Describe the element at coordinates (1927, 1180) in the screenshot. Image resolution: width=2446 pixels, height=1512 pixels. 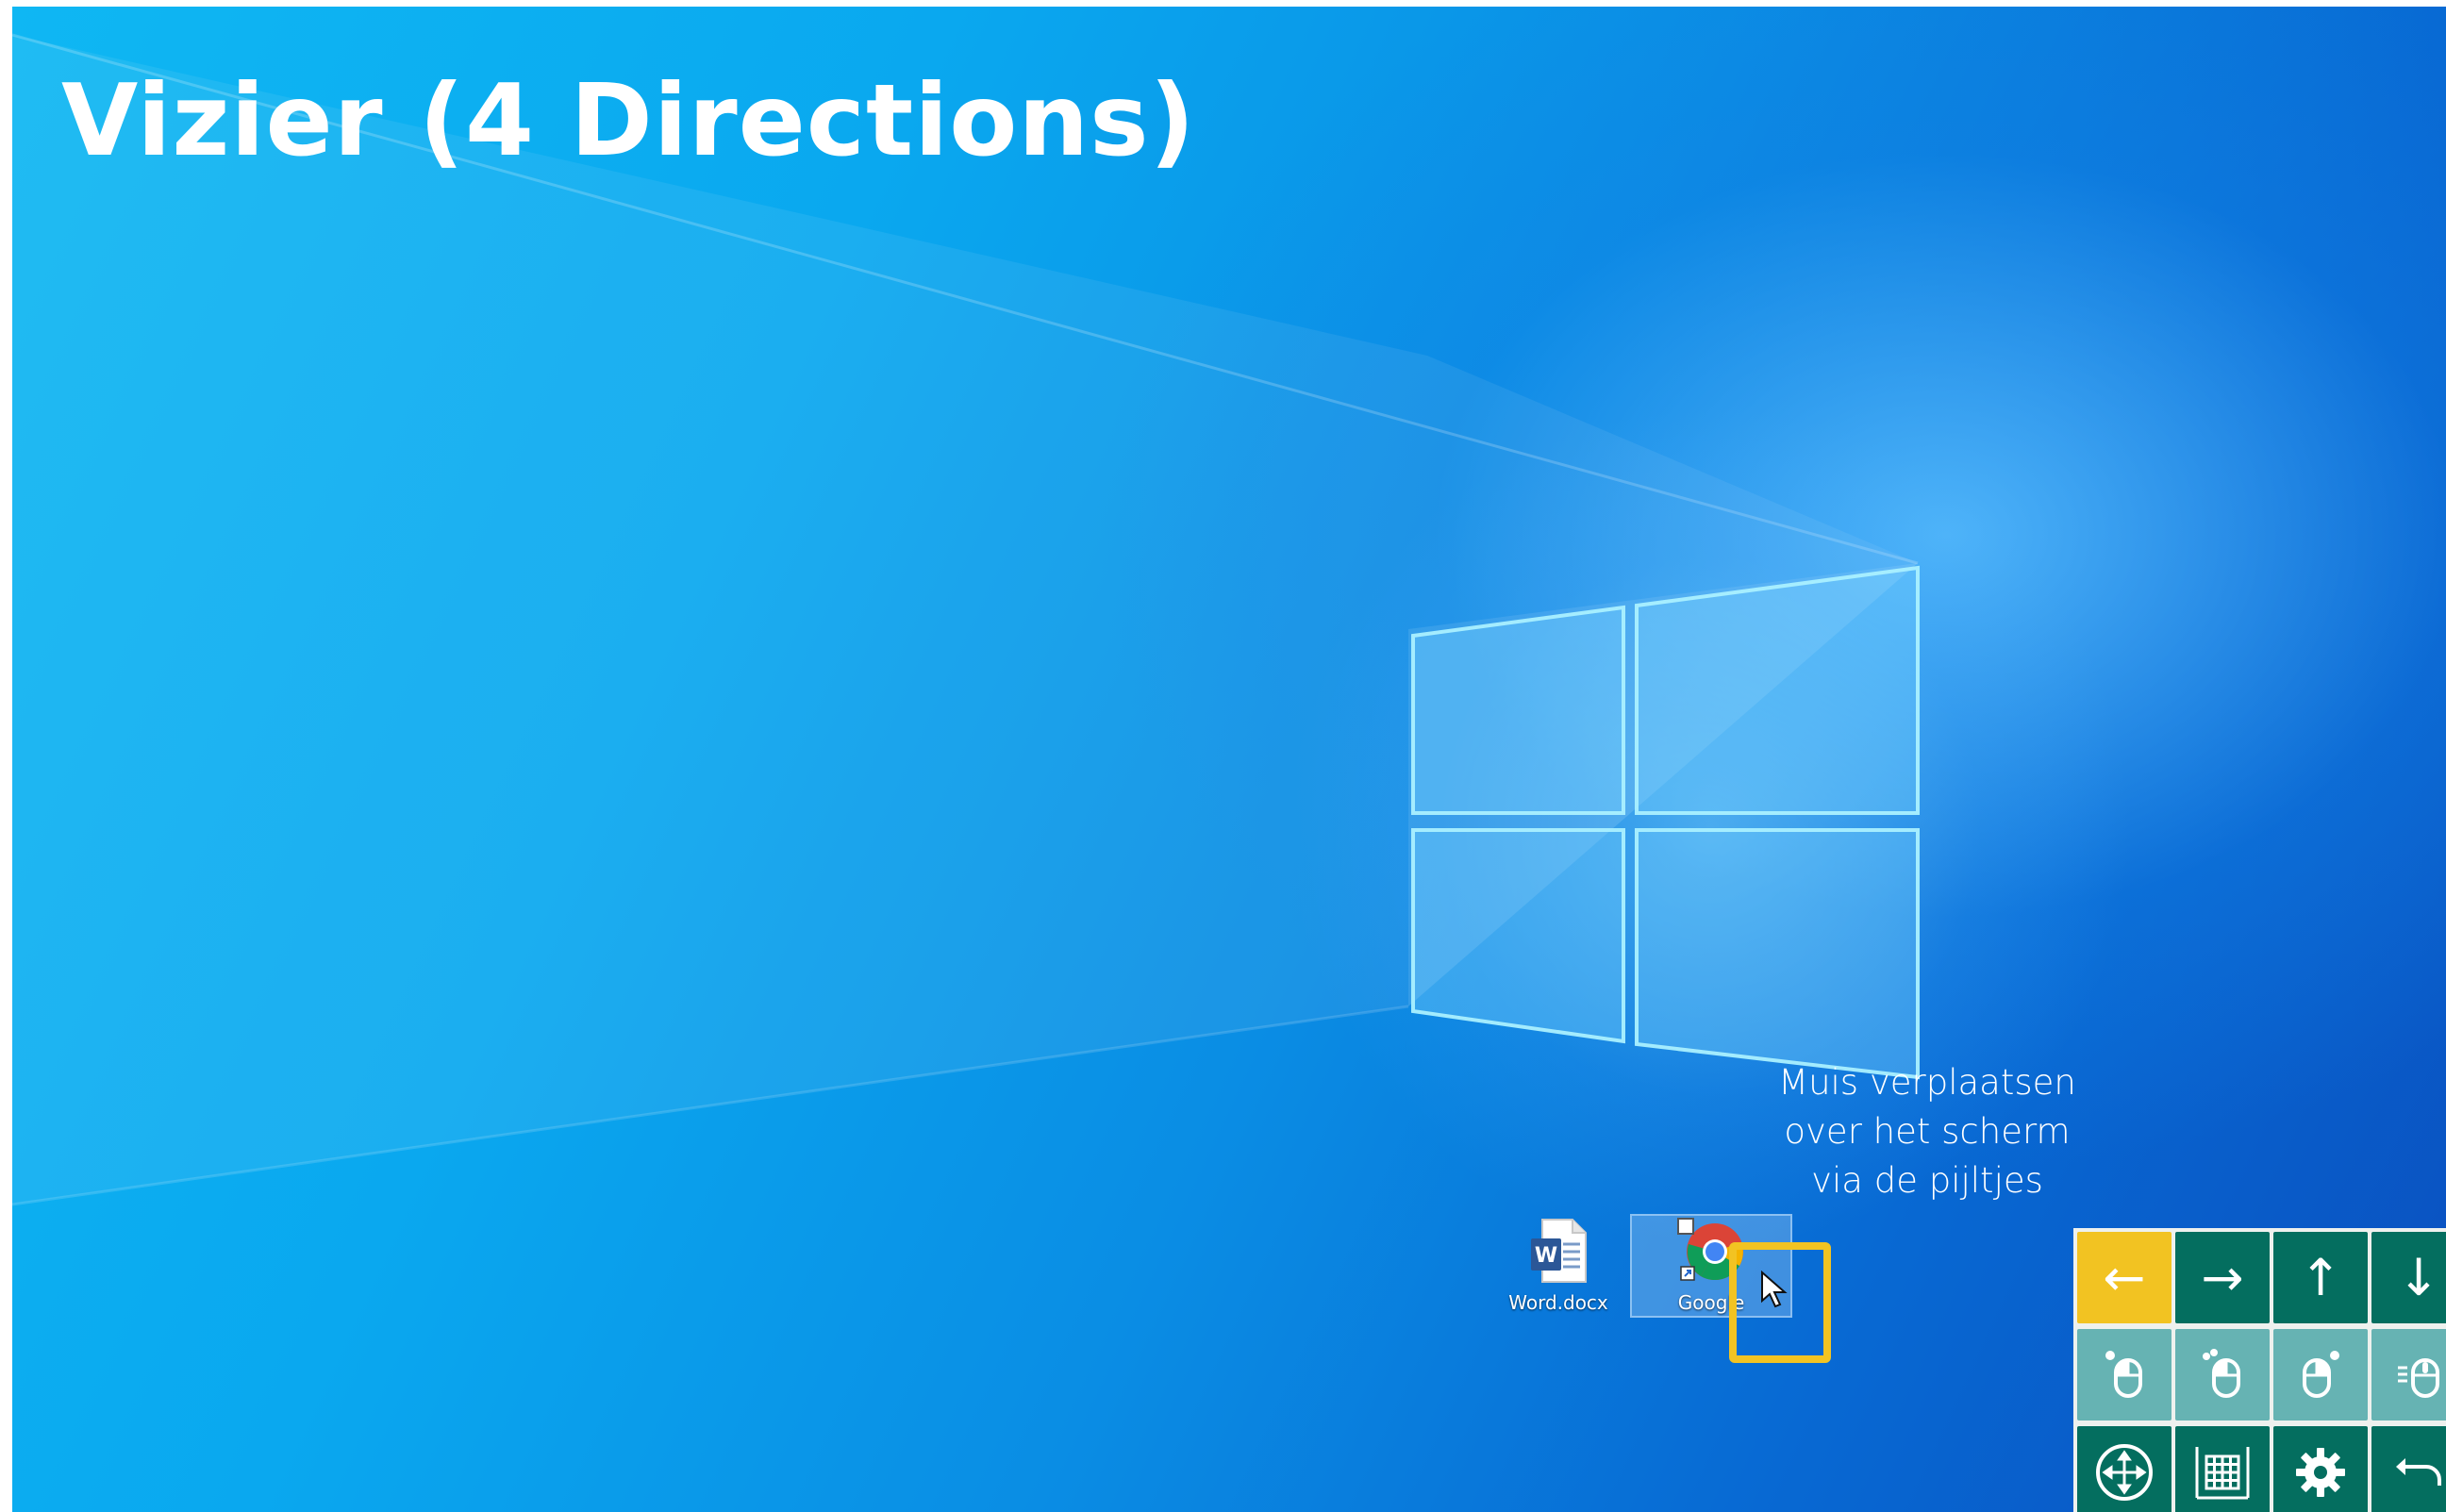
I see `hint-line: via de pijltjes` at that location.